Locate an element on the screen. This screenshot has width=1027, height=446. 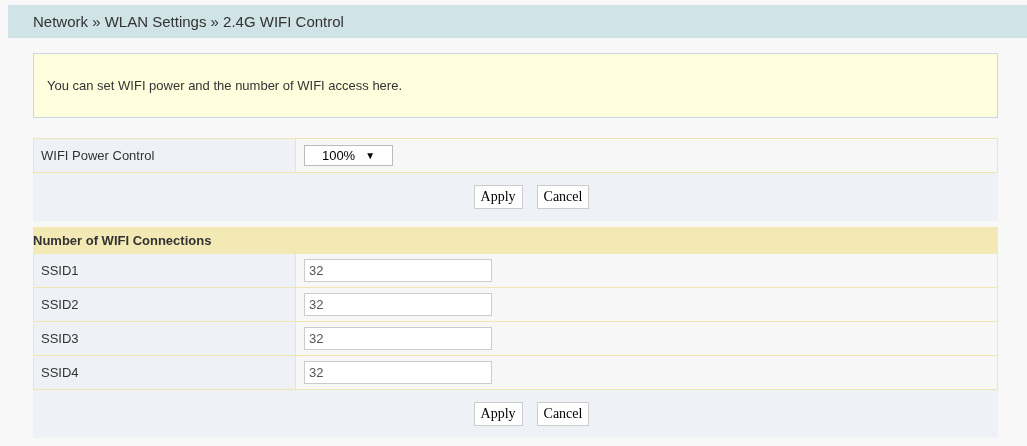
field-label: SSID2 is located at coordinates (60, 304).